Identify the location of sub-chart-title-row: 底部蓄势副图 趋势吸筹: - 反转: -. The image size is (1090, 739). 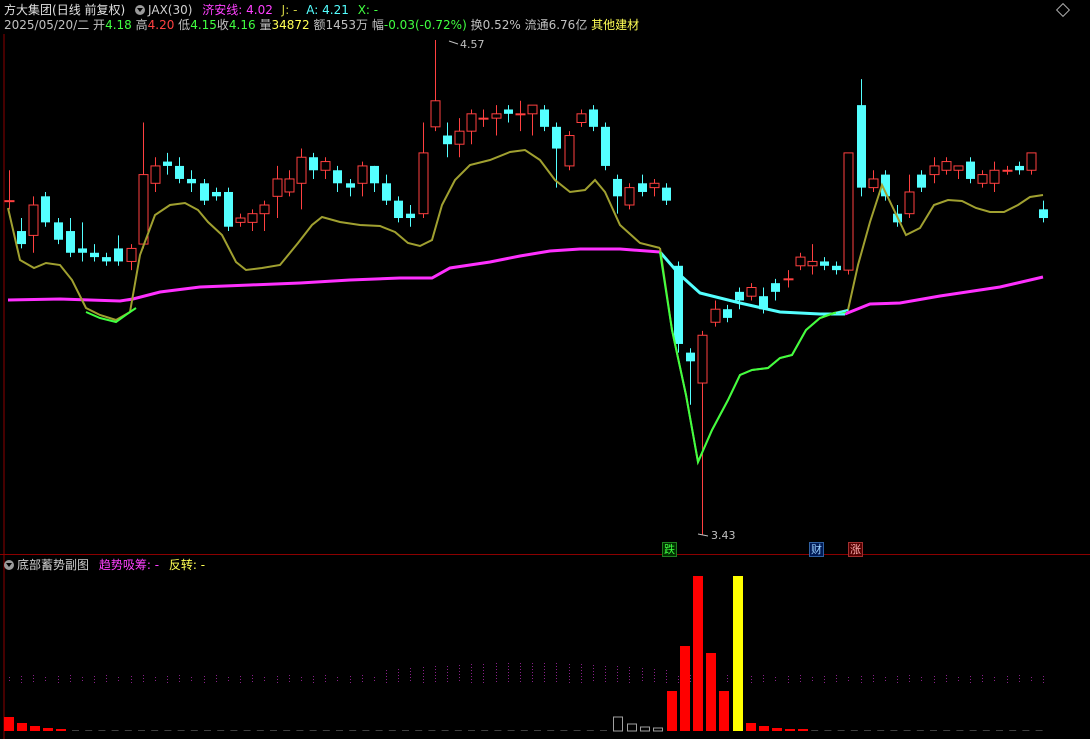
(104, 565).